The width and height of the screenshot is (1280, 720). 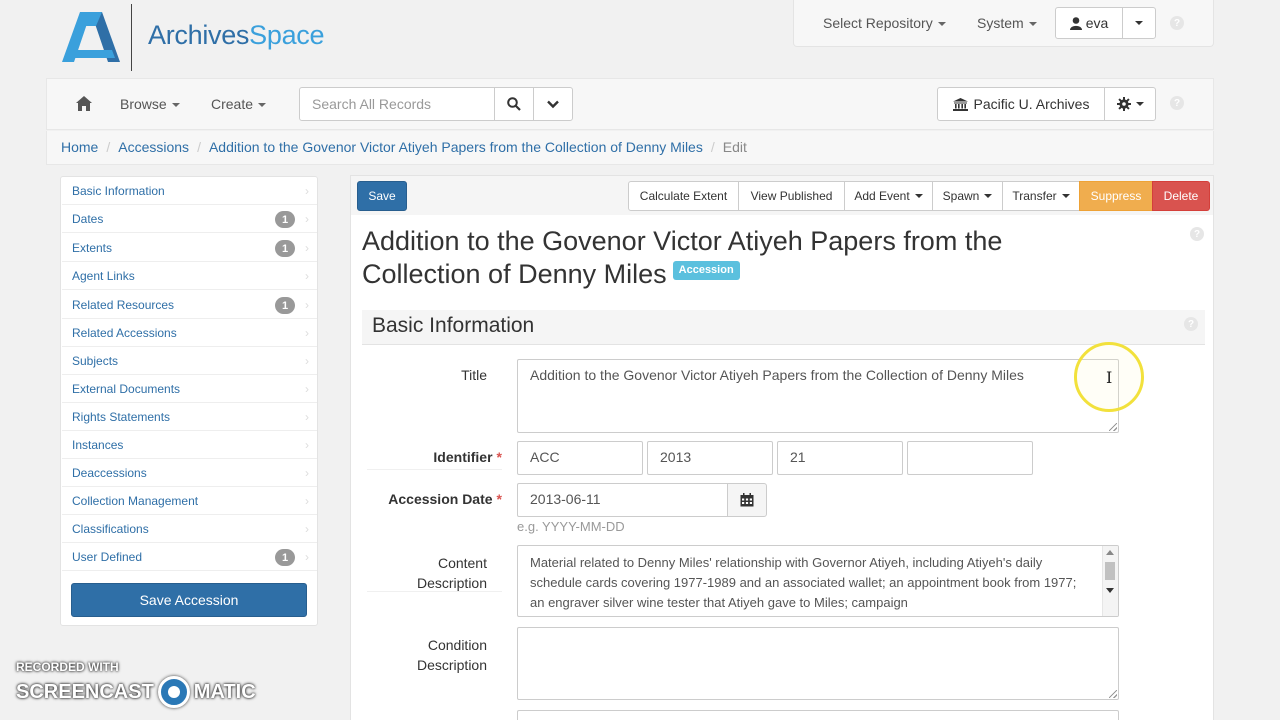 What do you see at coordinates (623, 500) in the screenshot?
I see `accession-date-input: 2013-06-11` at bounding box center [623, 500].